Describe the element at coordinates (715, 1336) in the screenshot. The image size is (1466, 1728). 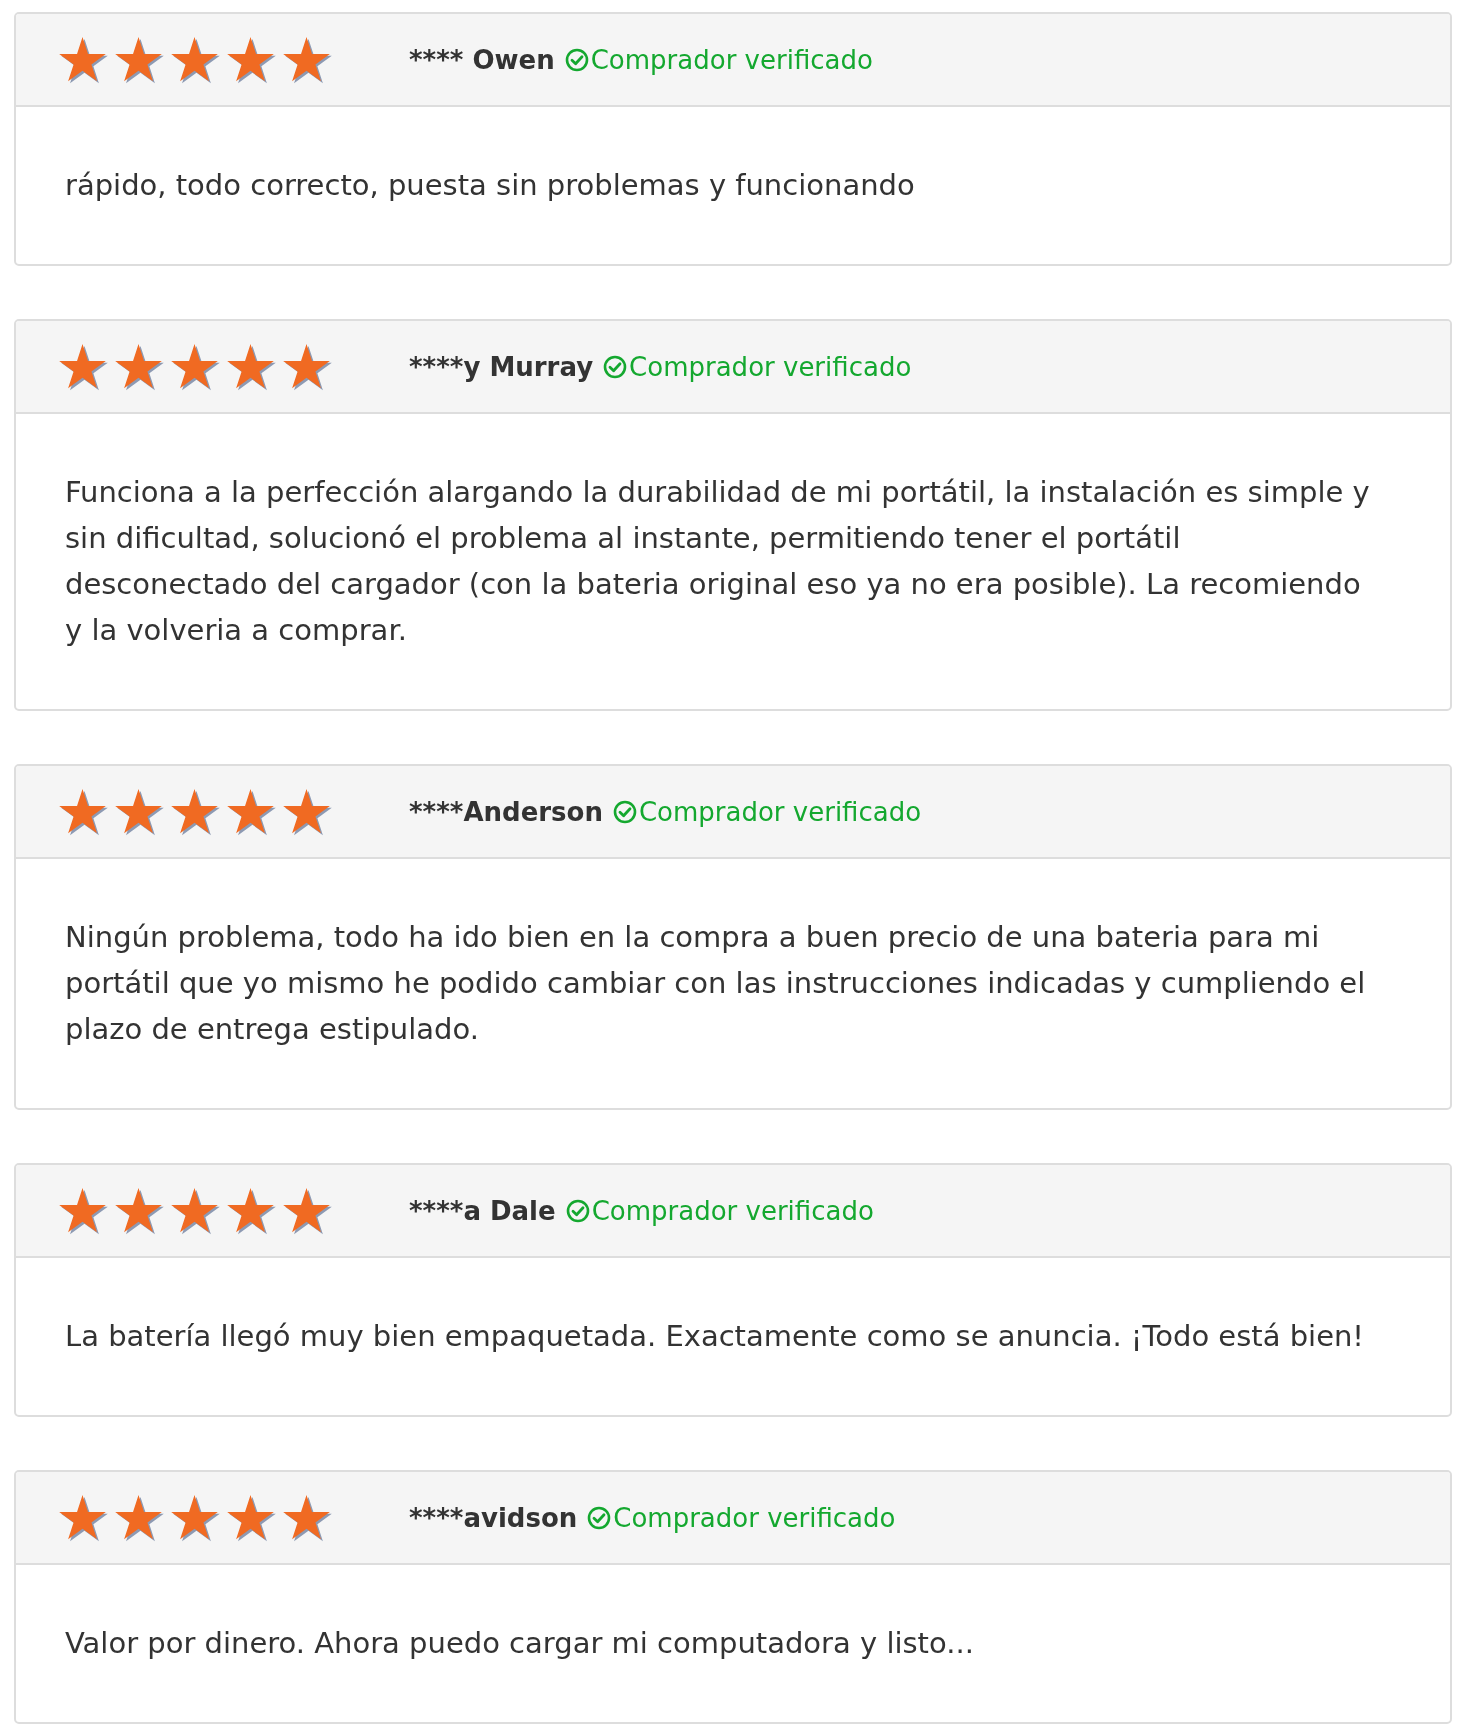
I see `review-text: La batería llegó muy bien empaquetada. Exactamente como se anuncia. ¡Todo está bien!` at that location.